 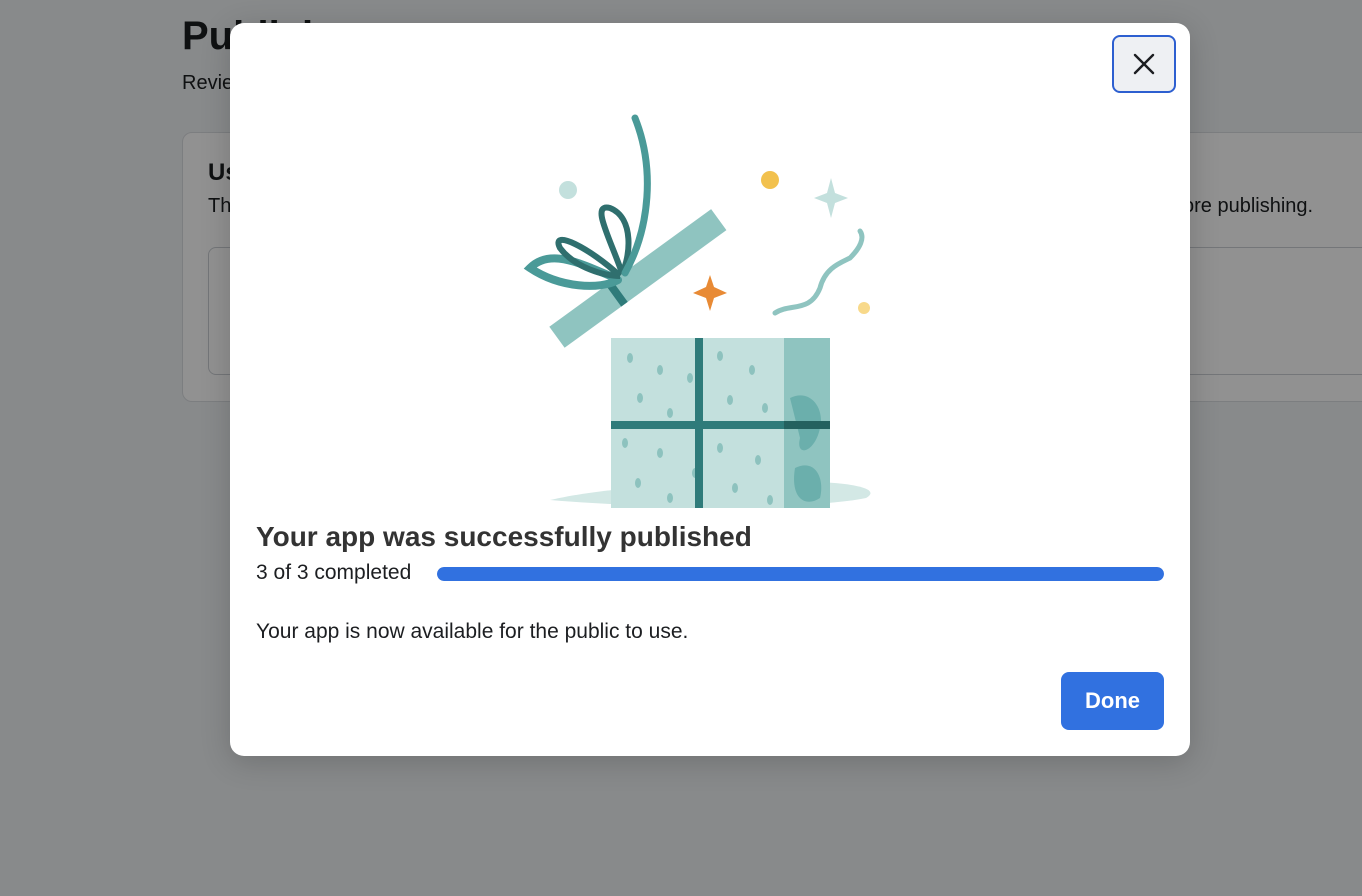 What do you see at coordinates (1112, 701) in the screenshot?
I see `done-button: Done` at bounding box center [1112, 701].